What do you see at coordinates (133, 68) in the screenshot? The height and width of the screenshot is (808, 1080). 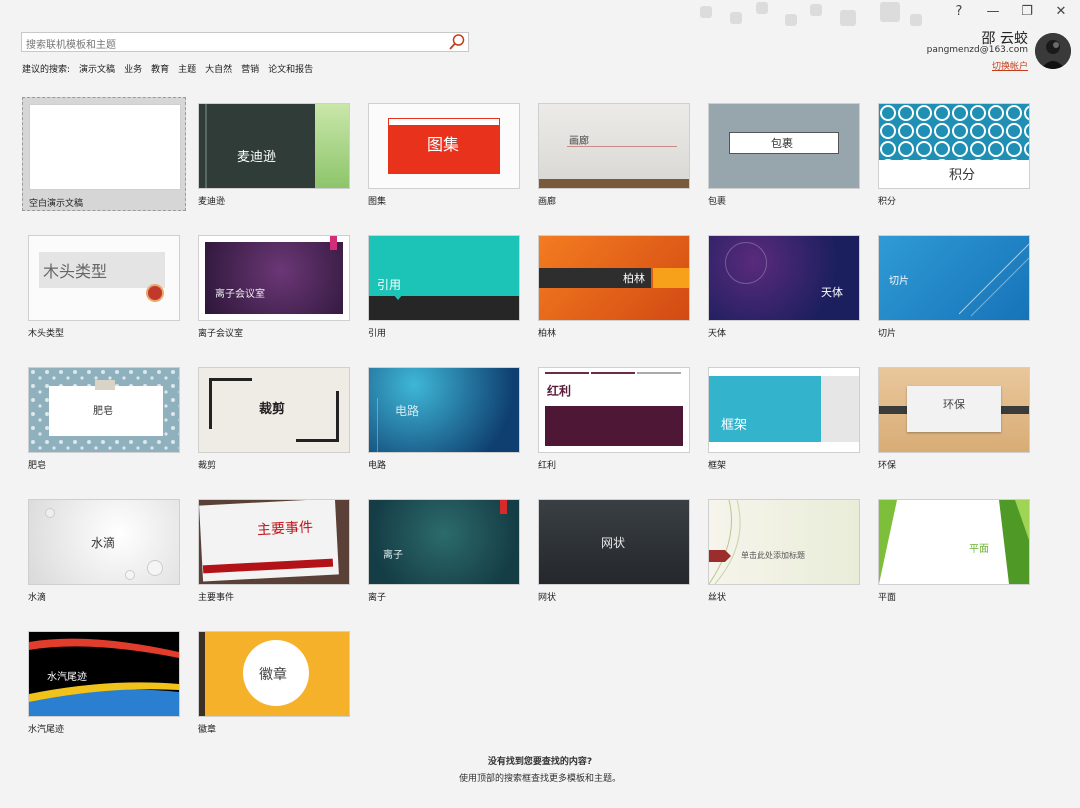 I see `suggested-search-link: 业务` at bounding box center [133, 68].